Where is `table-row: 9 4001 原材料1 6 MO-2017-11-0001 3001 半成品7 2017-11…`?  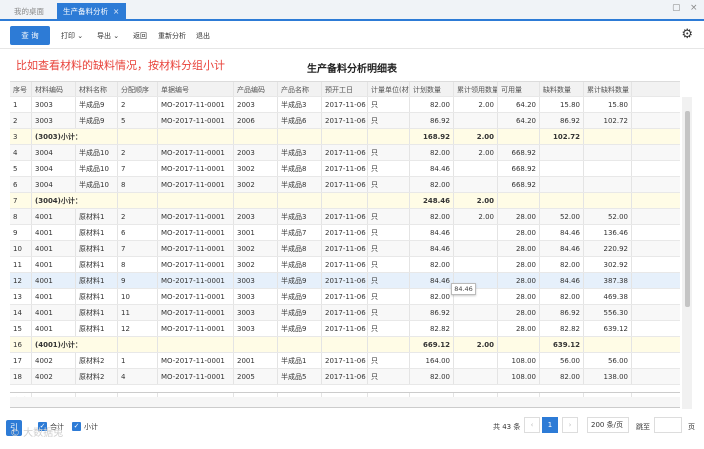
table-row: 9 4001 原材料1 6 MO-2017-11-0001 3001 半成品7 2017-11… is located at coordinates (345, 233).